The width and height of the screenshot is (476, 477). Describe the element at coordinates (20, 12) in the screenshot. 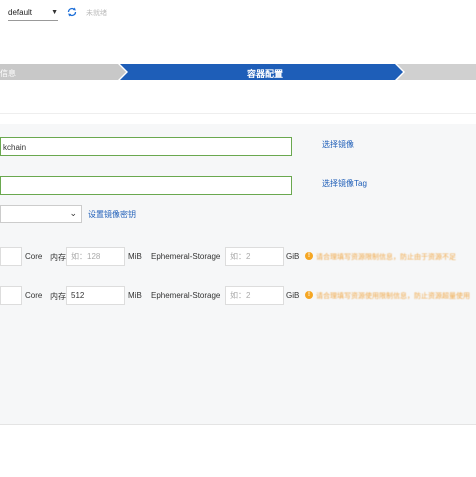

I see `namespace-select-value: default` at that location.